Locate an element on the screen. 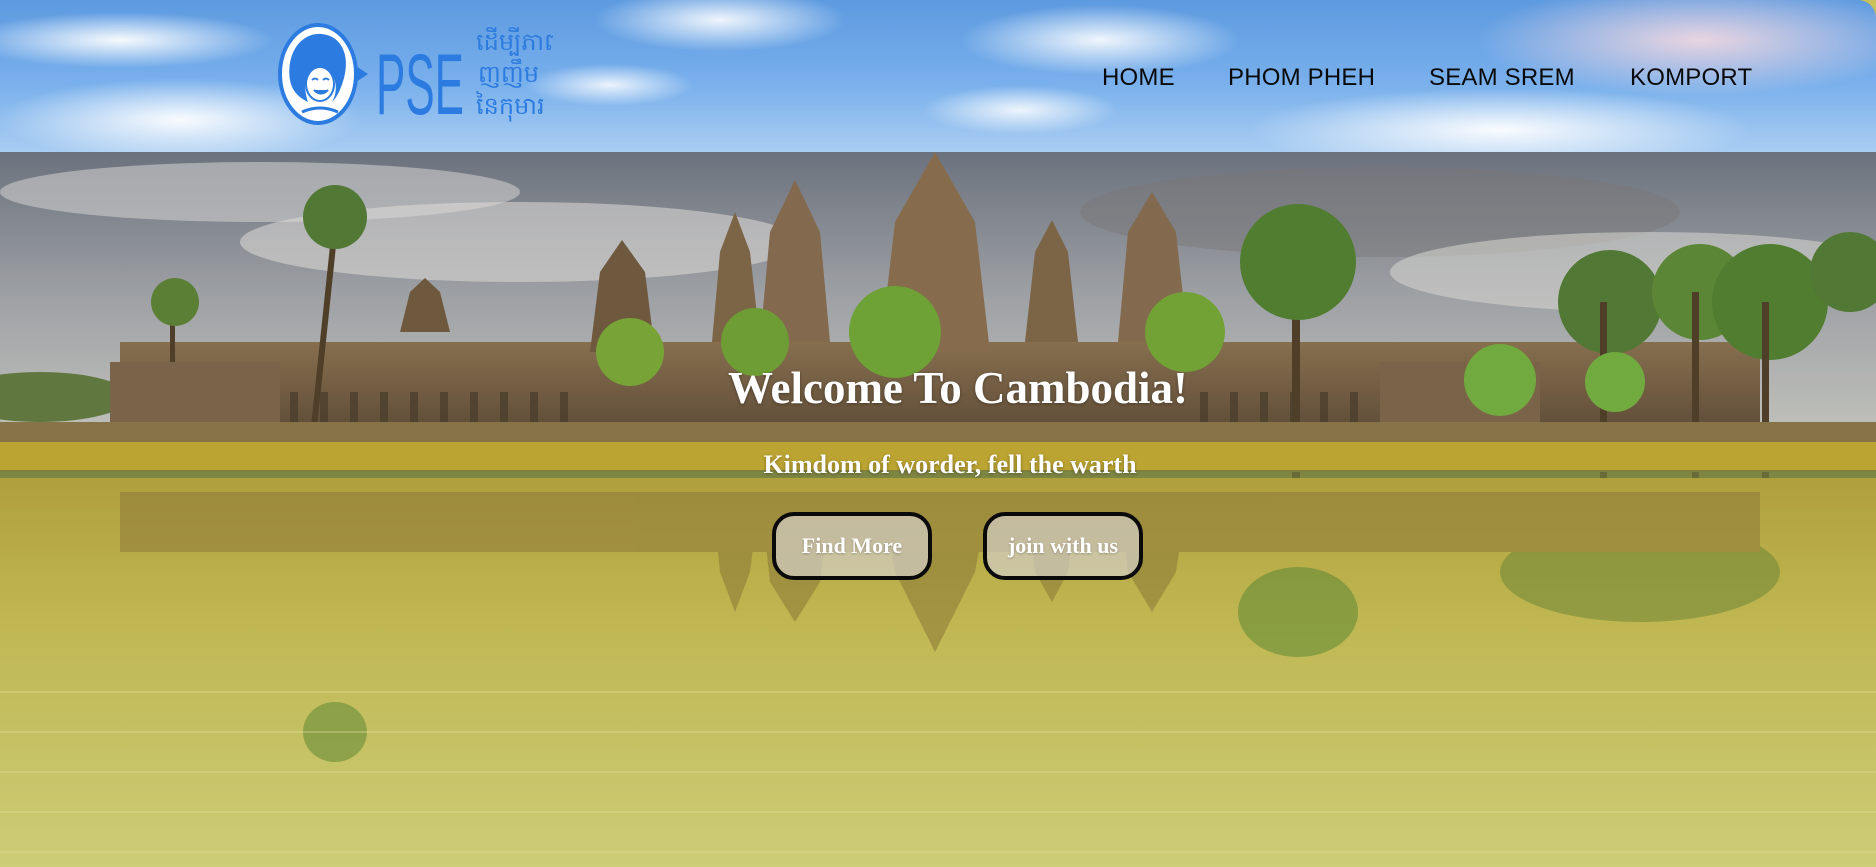 The height and width of the screenshot is (867, 1876). find-more-button: Find More is located at coordinates (852, 546).